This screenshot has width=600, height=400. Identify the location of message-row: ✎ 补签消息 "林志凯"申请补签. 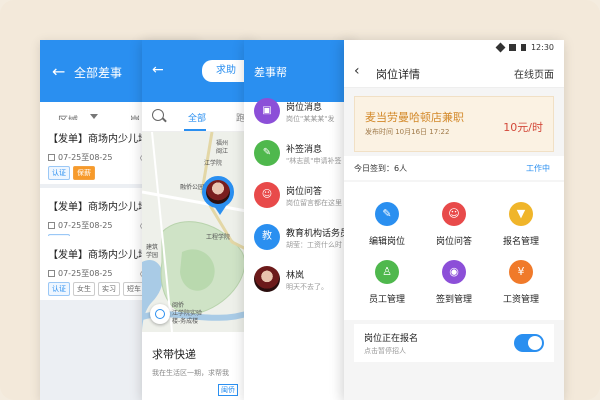
(299, 153).